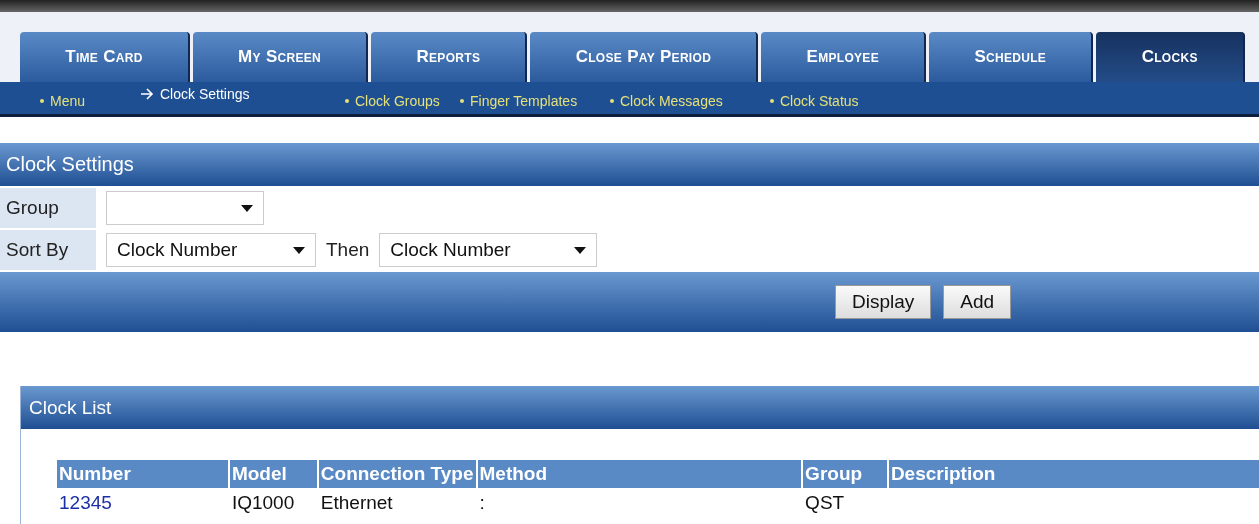  What do you see at coordinates (263, 503) in the screenshot?
I see `table-cell-text: IQ1000` at bounding box center [263, 503].